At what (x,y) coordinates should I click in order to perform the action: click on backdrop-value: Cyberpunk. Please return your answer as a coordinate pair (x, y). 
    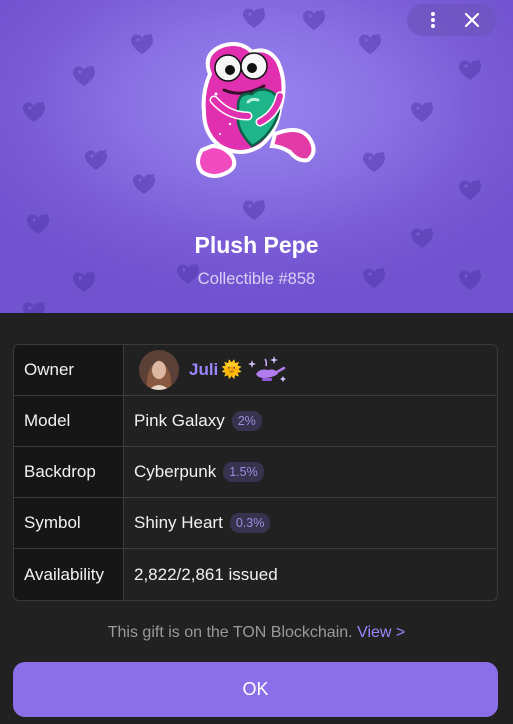
    Looking at the image, I should click on (175, 472).